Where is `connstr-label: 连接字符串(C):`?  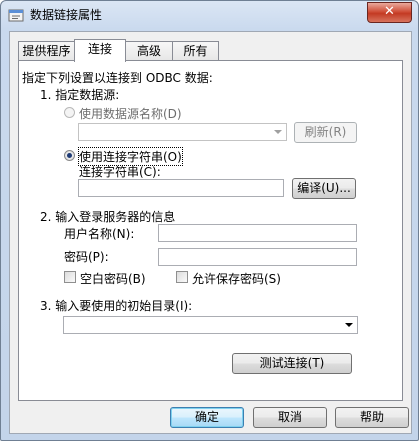
connstr-label: 连接字符串(C): is located at coordinates (120, 172).